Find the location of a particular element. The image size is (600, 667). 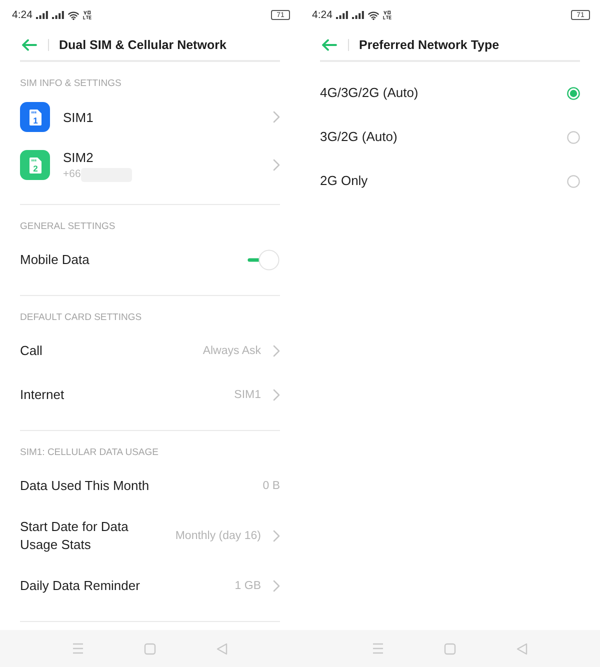

sim-card-icon: 1 is located at coordinates (35, 117).